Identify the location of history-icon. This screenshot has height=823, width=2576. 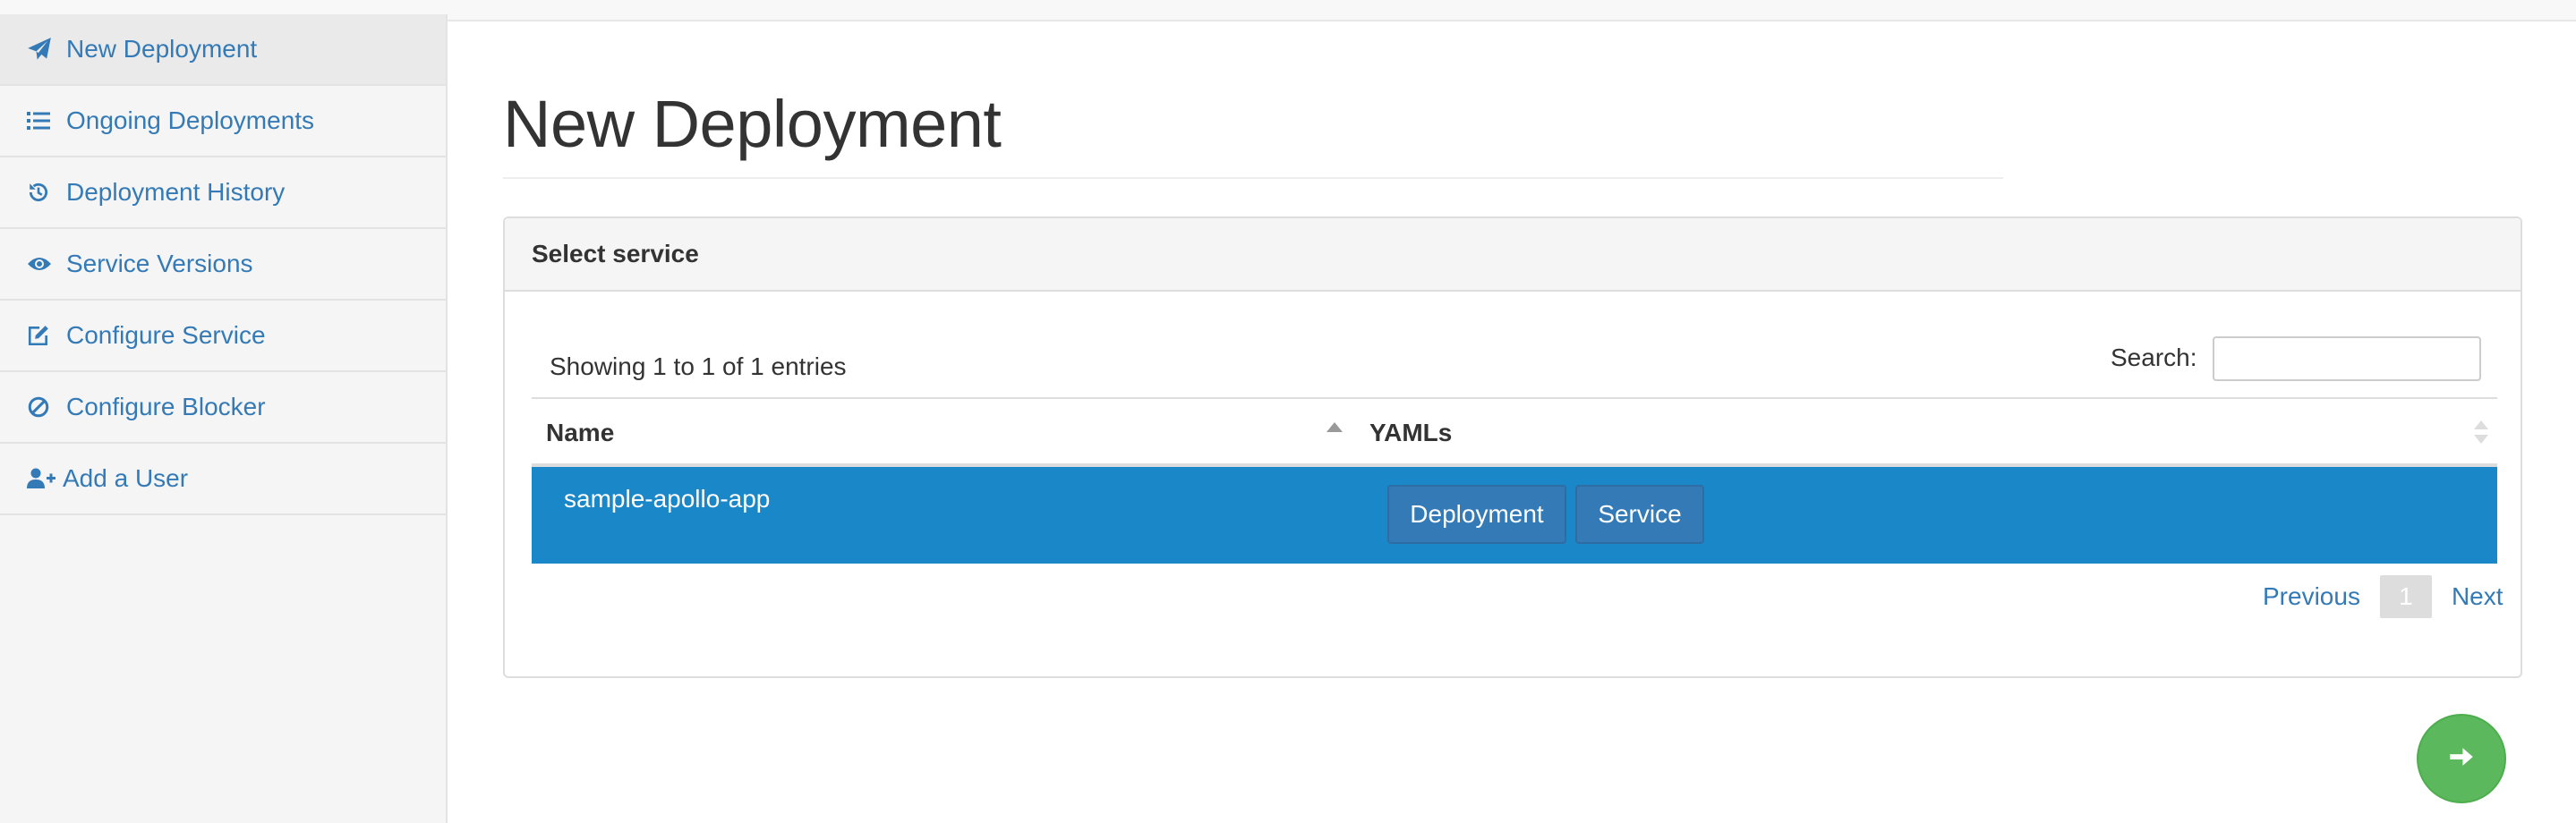
(46, 192).